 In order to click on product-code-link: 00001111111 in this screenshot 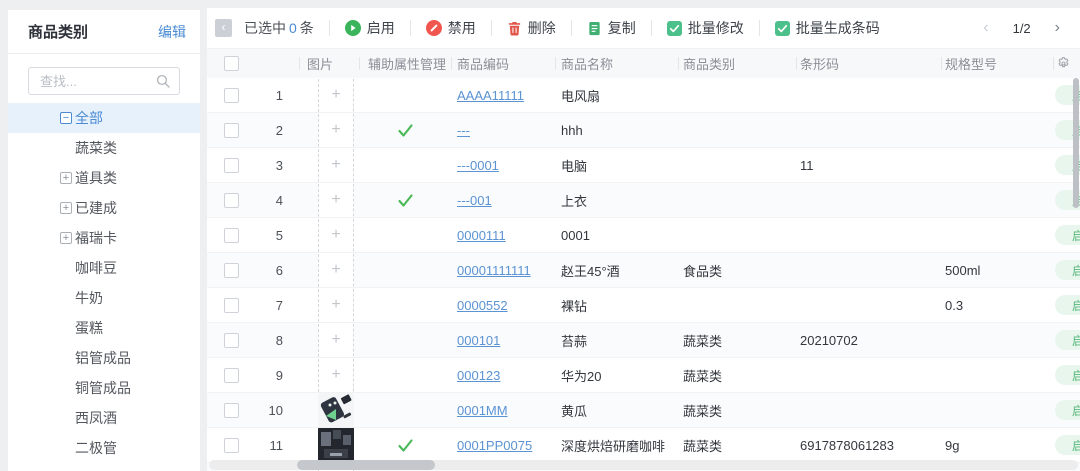, I will do `click(494, 270)`.